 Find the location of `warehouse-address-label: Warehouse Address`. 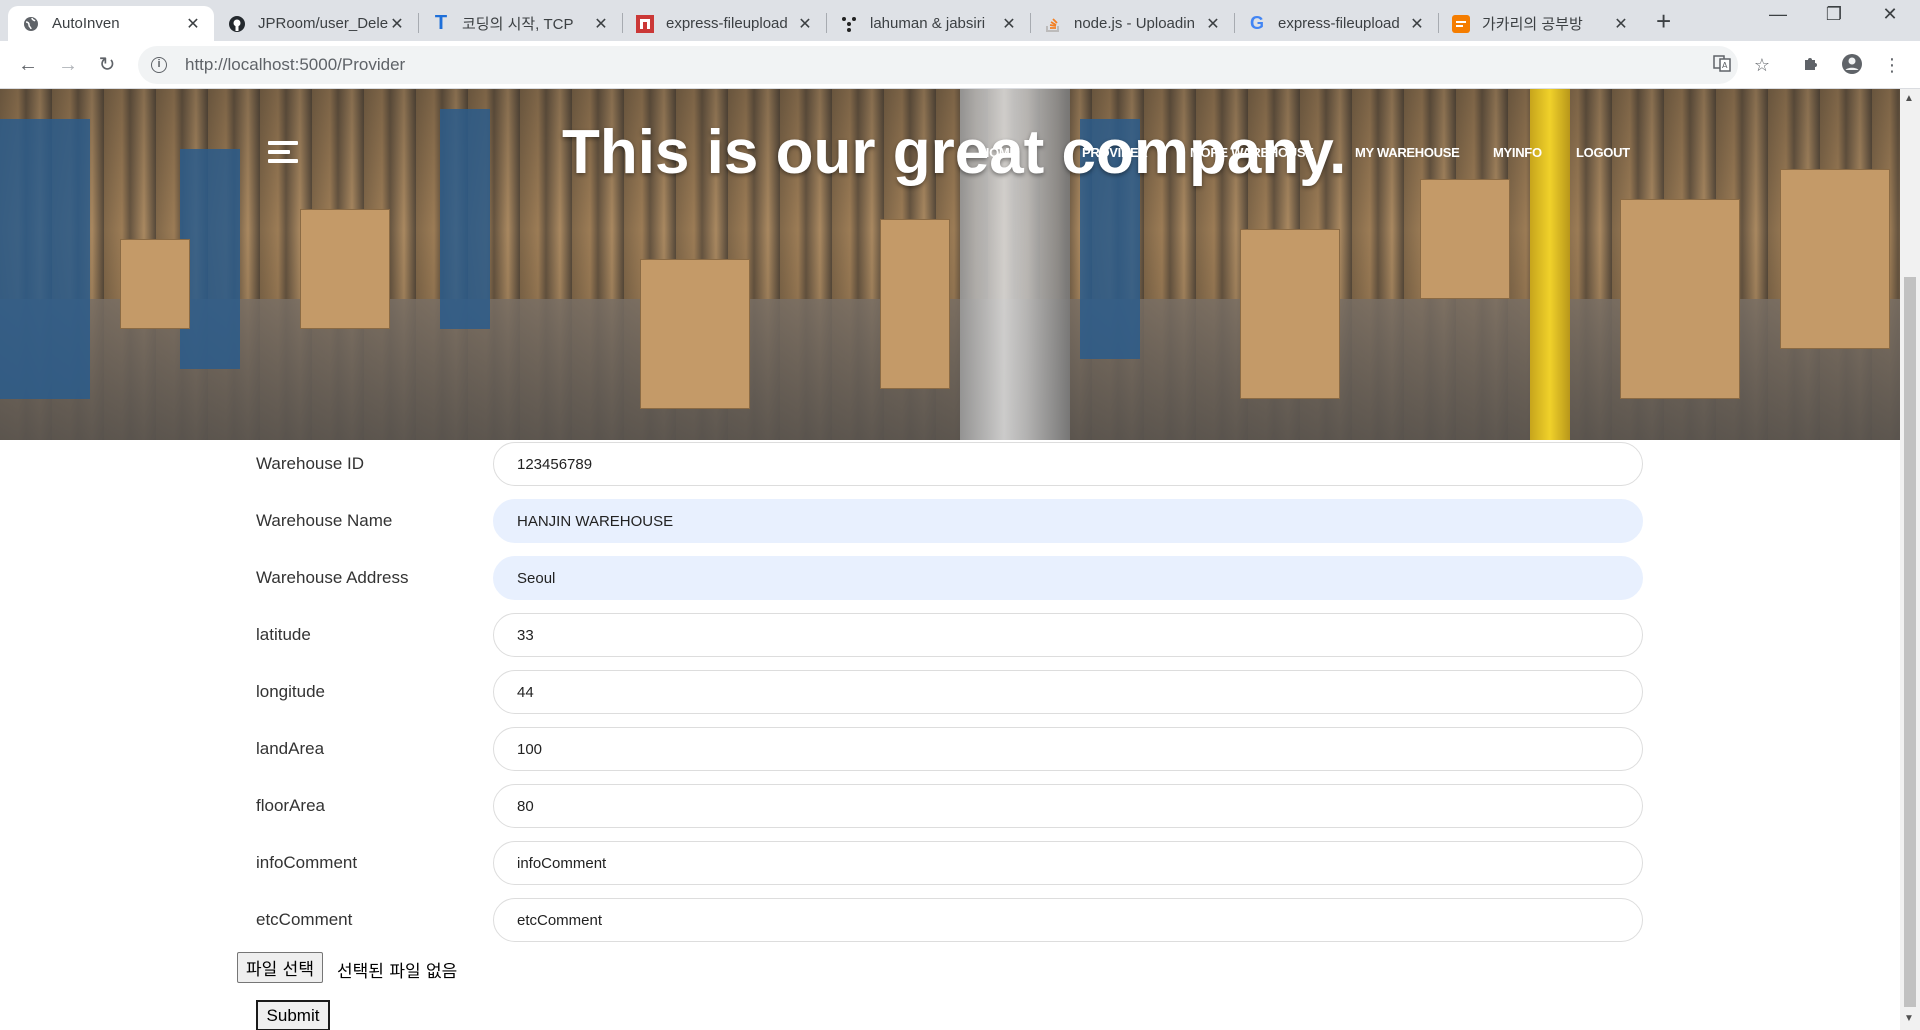

warehouse-address-label: Warehouse Address is located at coordinates (332, 577).